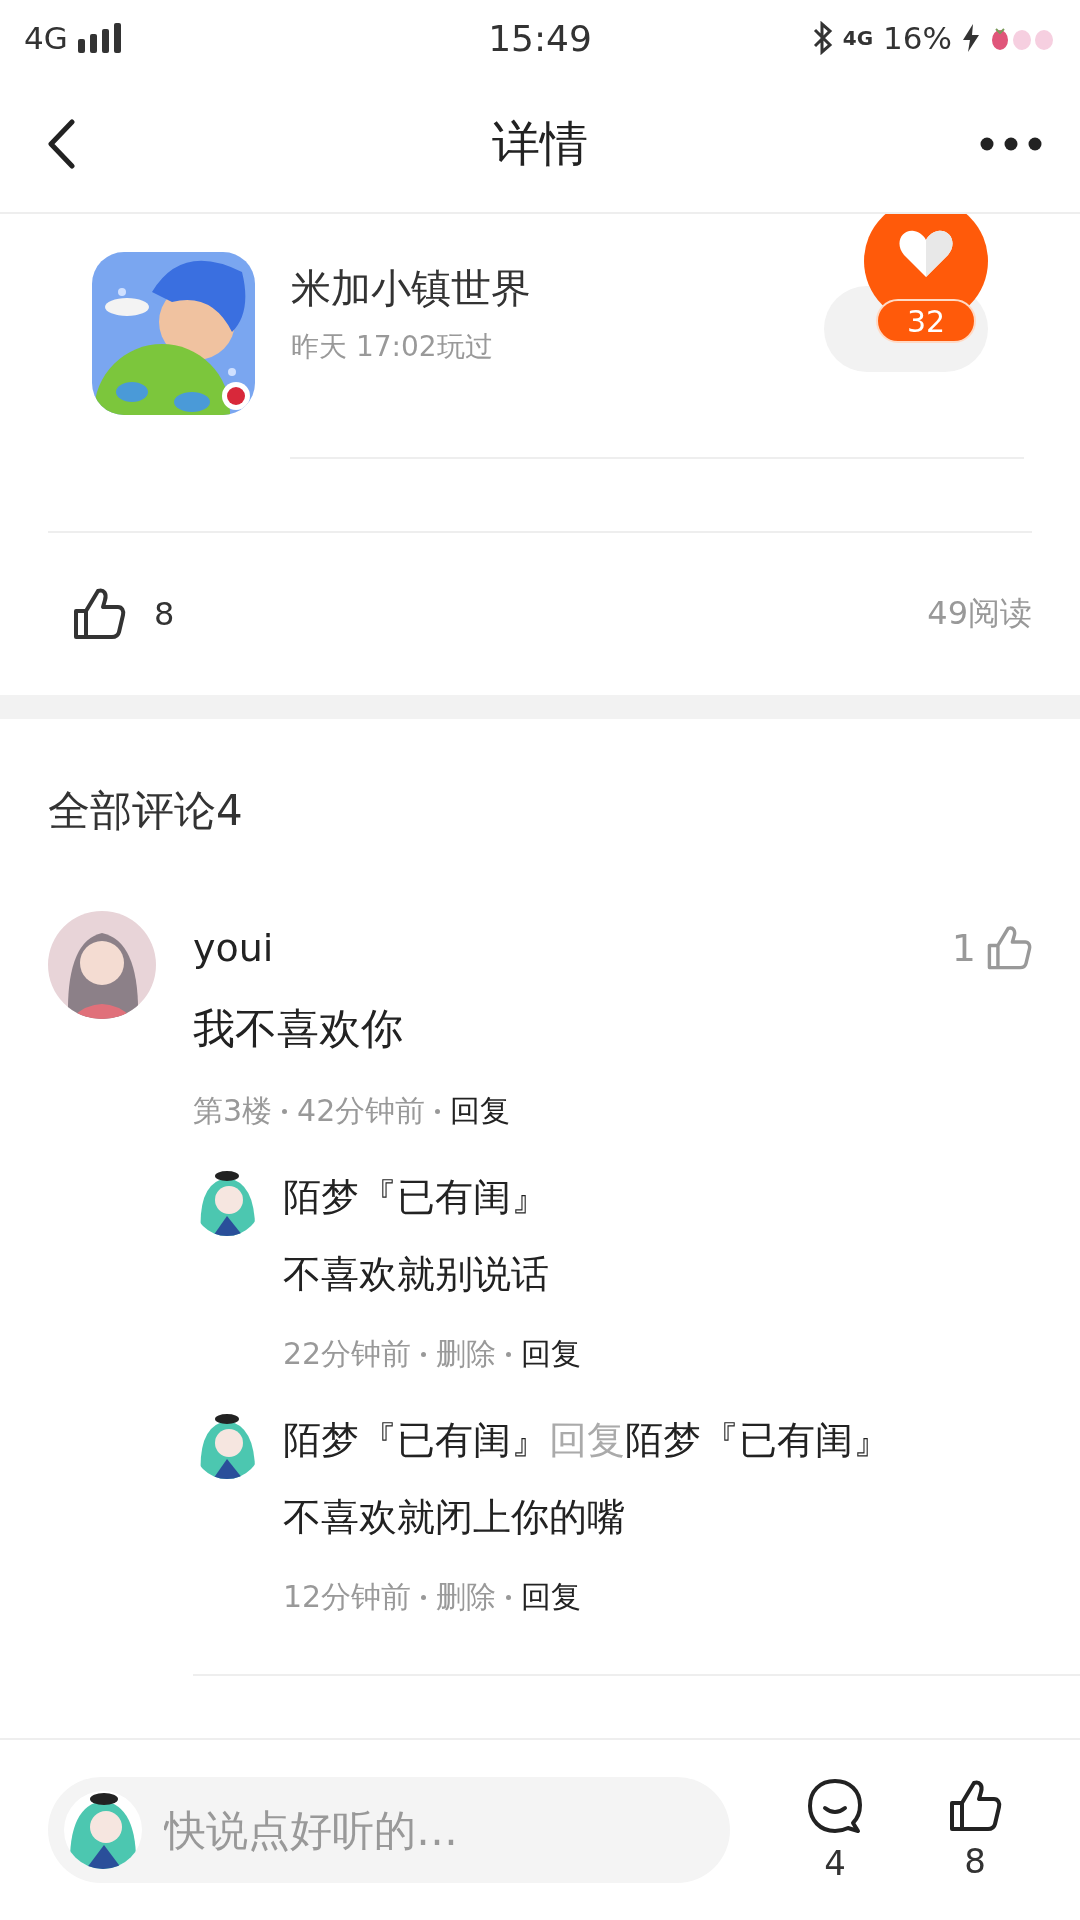  Describe the element at coordinates (416, 1274) in the screenshot. I see `reply-text: 不喜欢就别说话` at that location.